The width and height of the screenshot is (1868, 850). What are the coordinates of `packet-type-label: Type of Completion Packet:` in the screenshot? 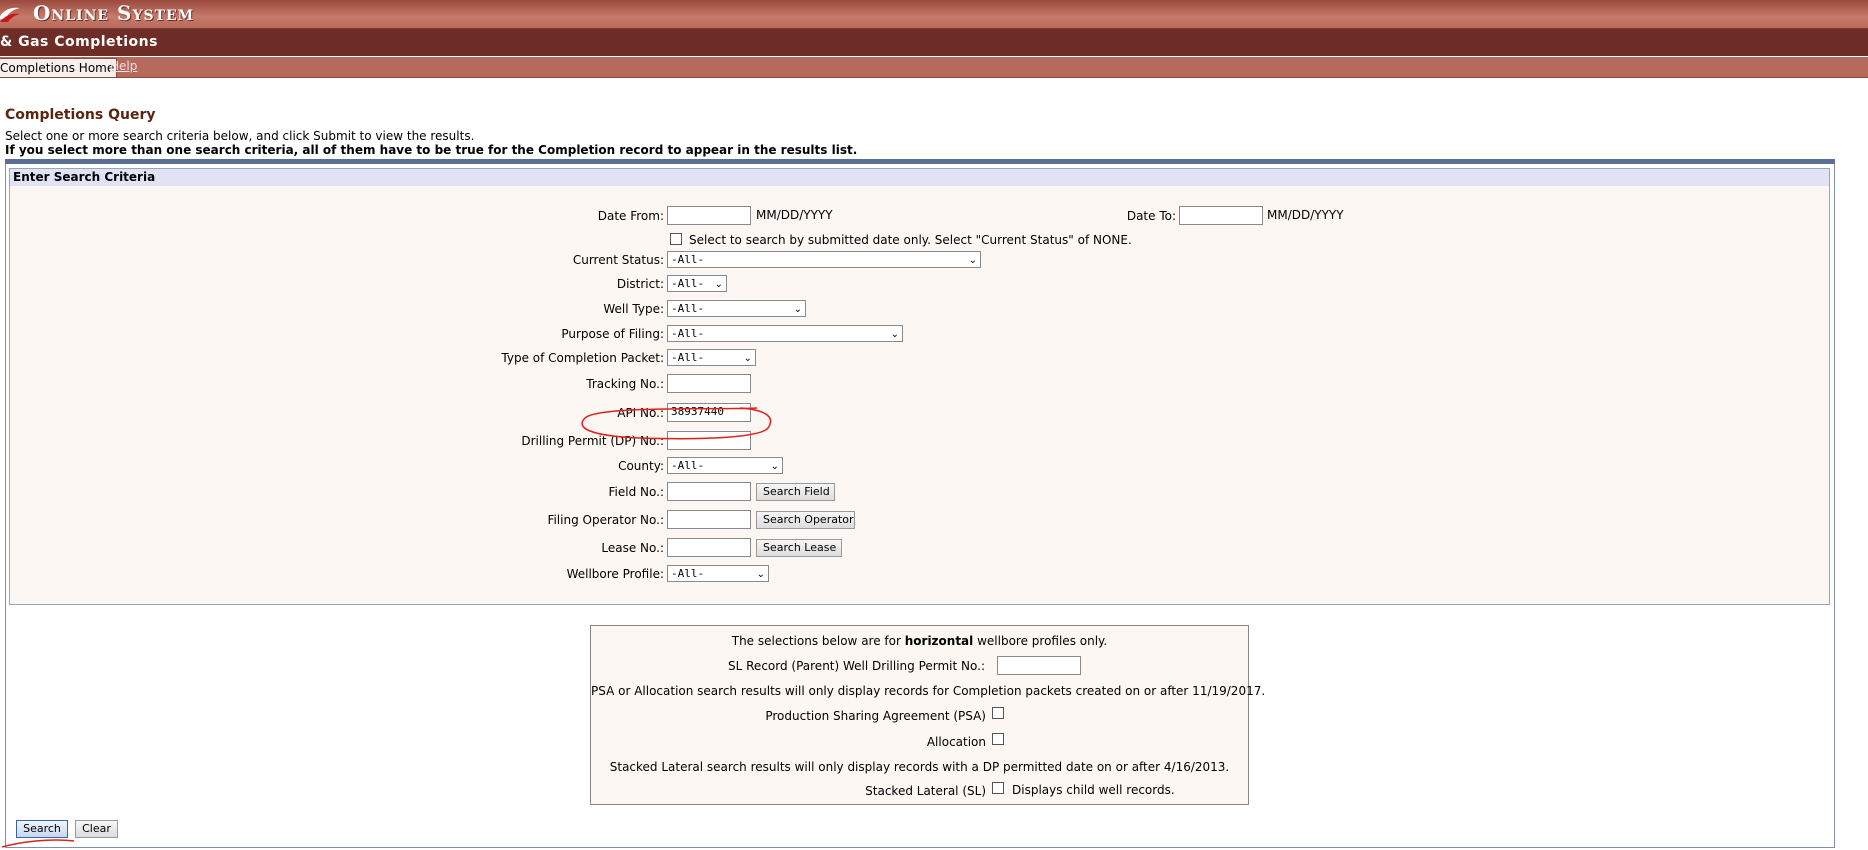 It's located at (582, 358).